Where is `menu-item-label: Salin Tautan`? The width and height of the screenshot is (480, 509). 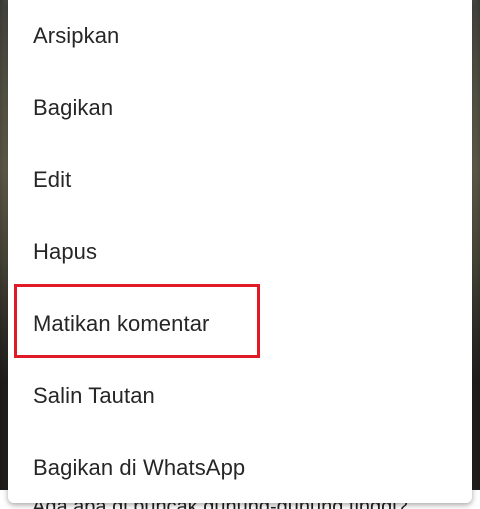
menu-item-label: Salin Tautan is located at coordinates (94, 395).